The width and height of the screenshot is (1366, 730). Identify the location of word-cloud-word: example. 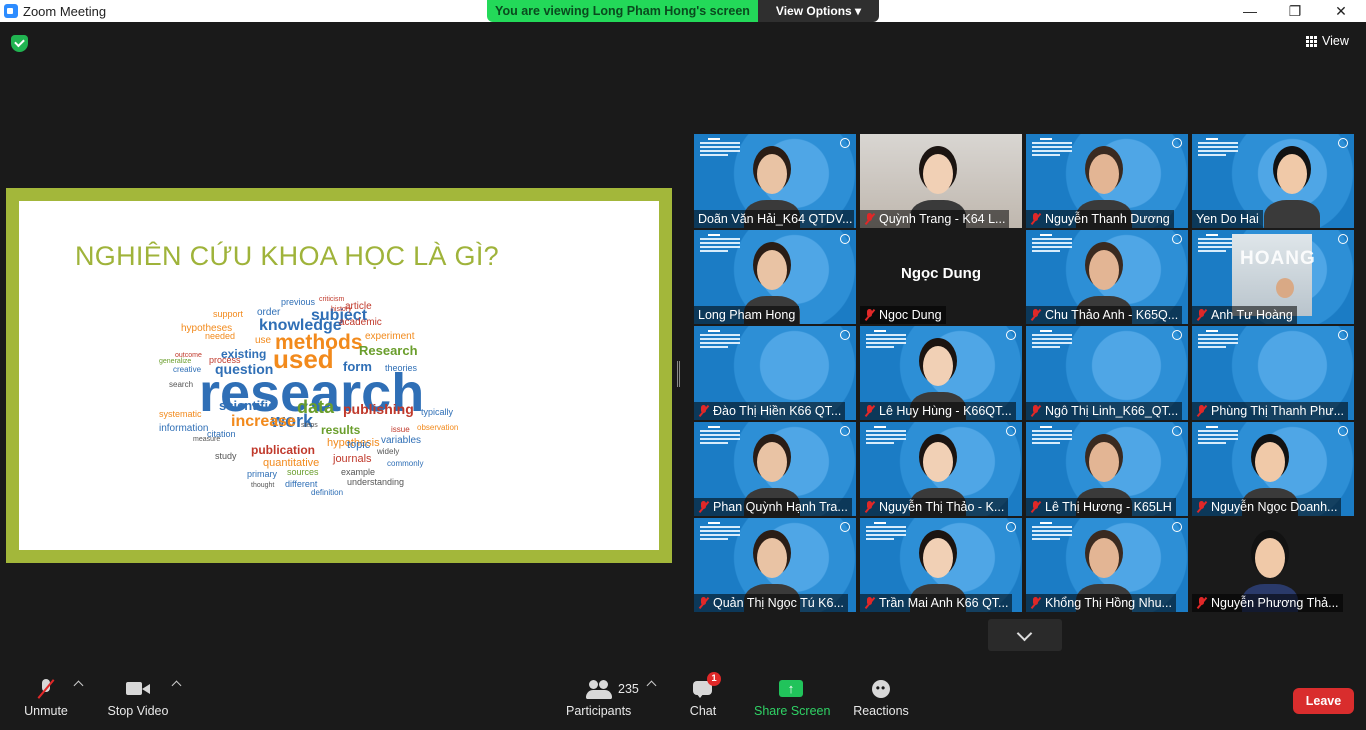
(358, 472).